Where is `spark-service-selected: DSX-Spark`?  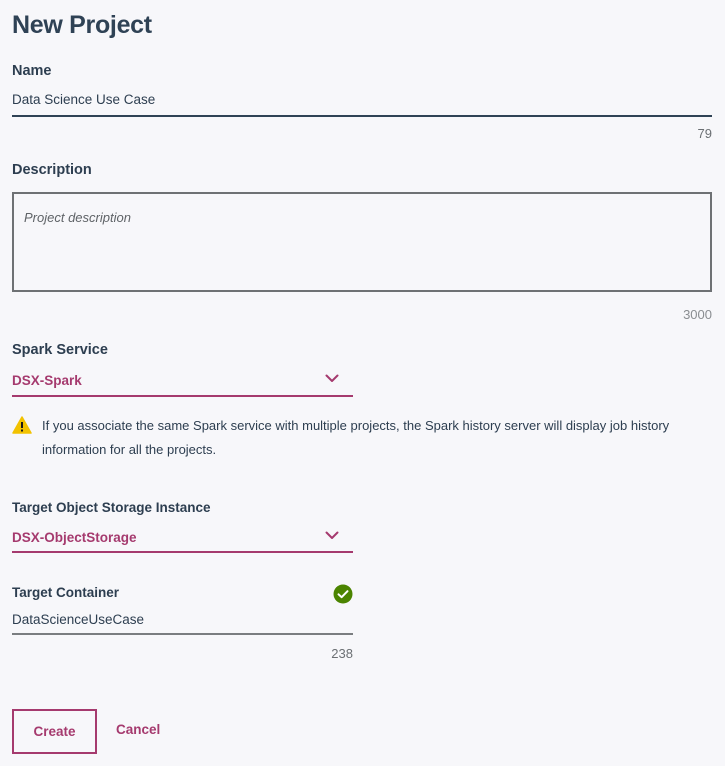
spark-service-selected: DSX-Spark is located at coordinates (47, 380).